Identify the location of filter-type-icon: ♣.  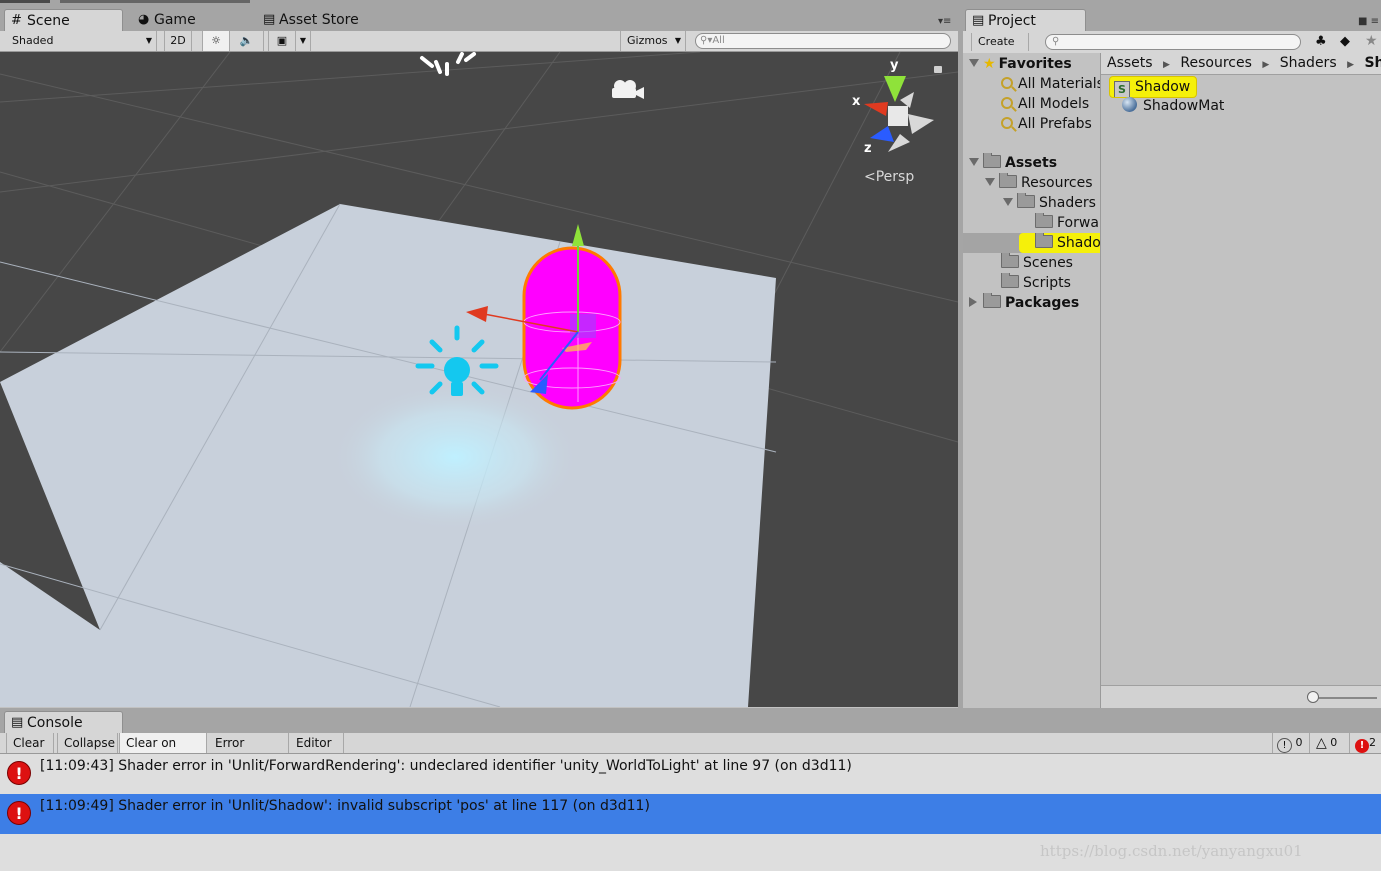
(1321, 41).